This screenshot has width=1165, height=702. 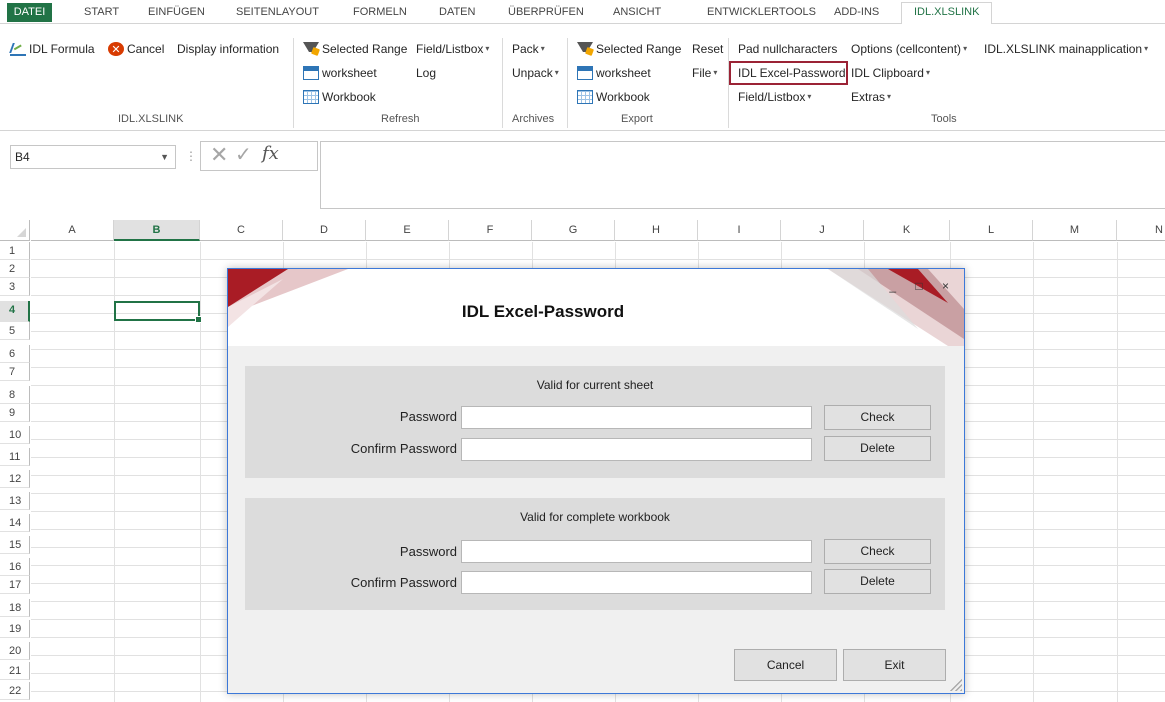 What do you see at coordinates (894, 665) in the screenshot?
I see `exit-button: Exit` at bounding box center [894, 665].